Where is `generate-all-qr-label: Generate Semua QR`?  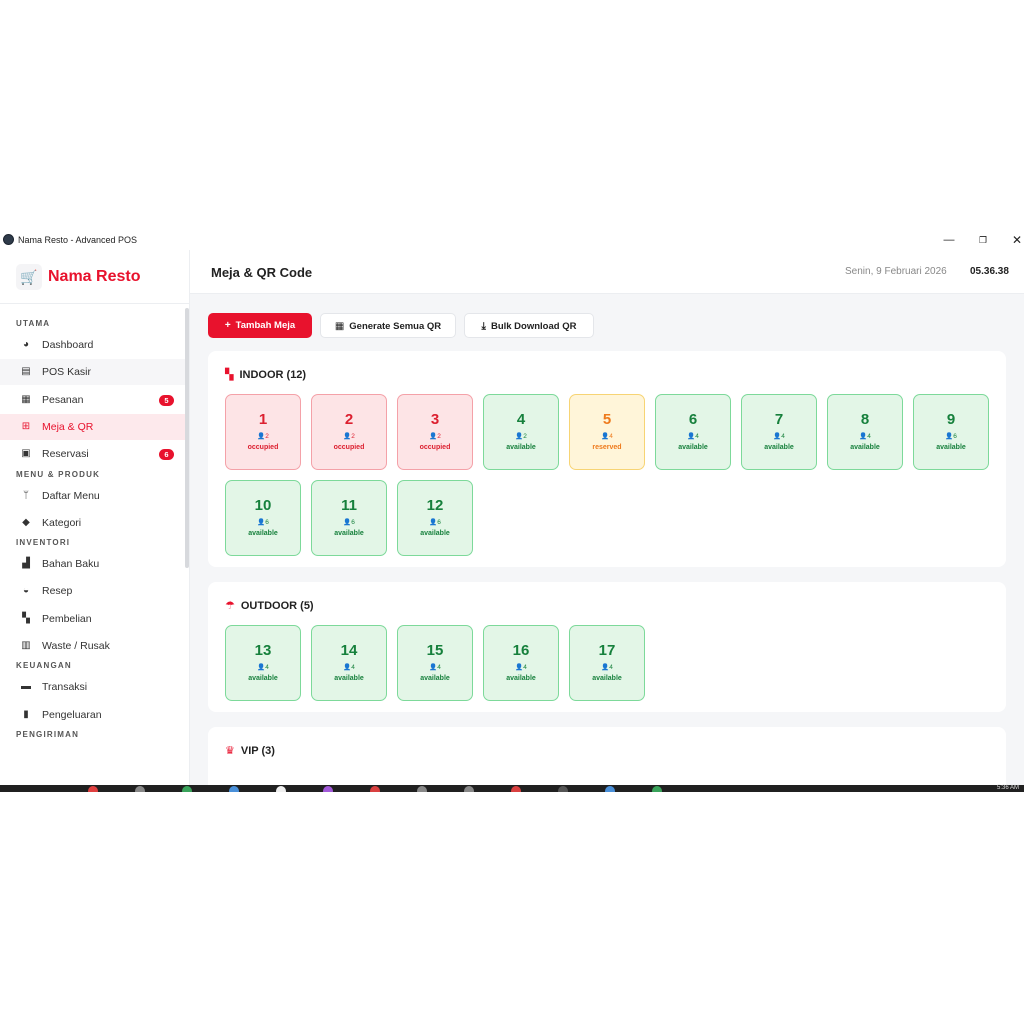
generate-all-qr-label: Generate Semua QR is located at coordinates (395, 326).